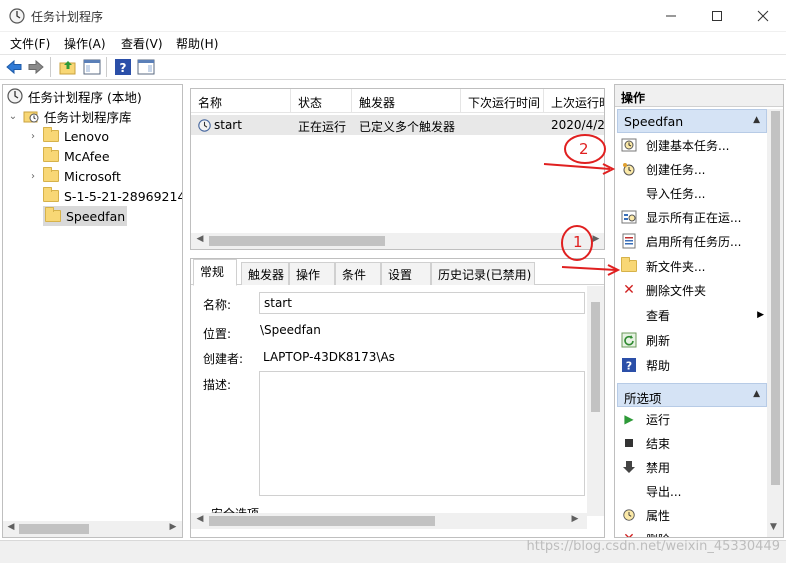  I want to click on watermark: https://blog.csdn.net/weixin_45330449, so click(653, 546).